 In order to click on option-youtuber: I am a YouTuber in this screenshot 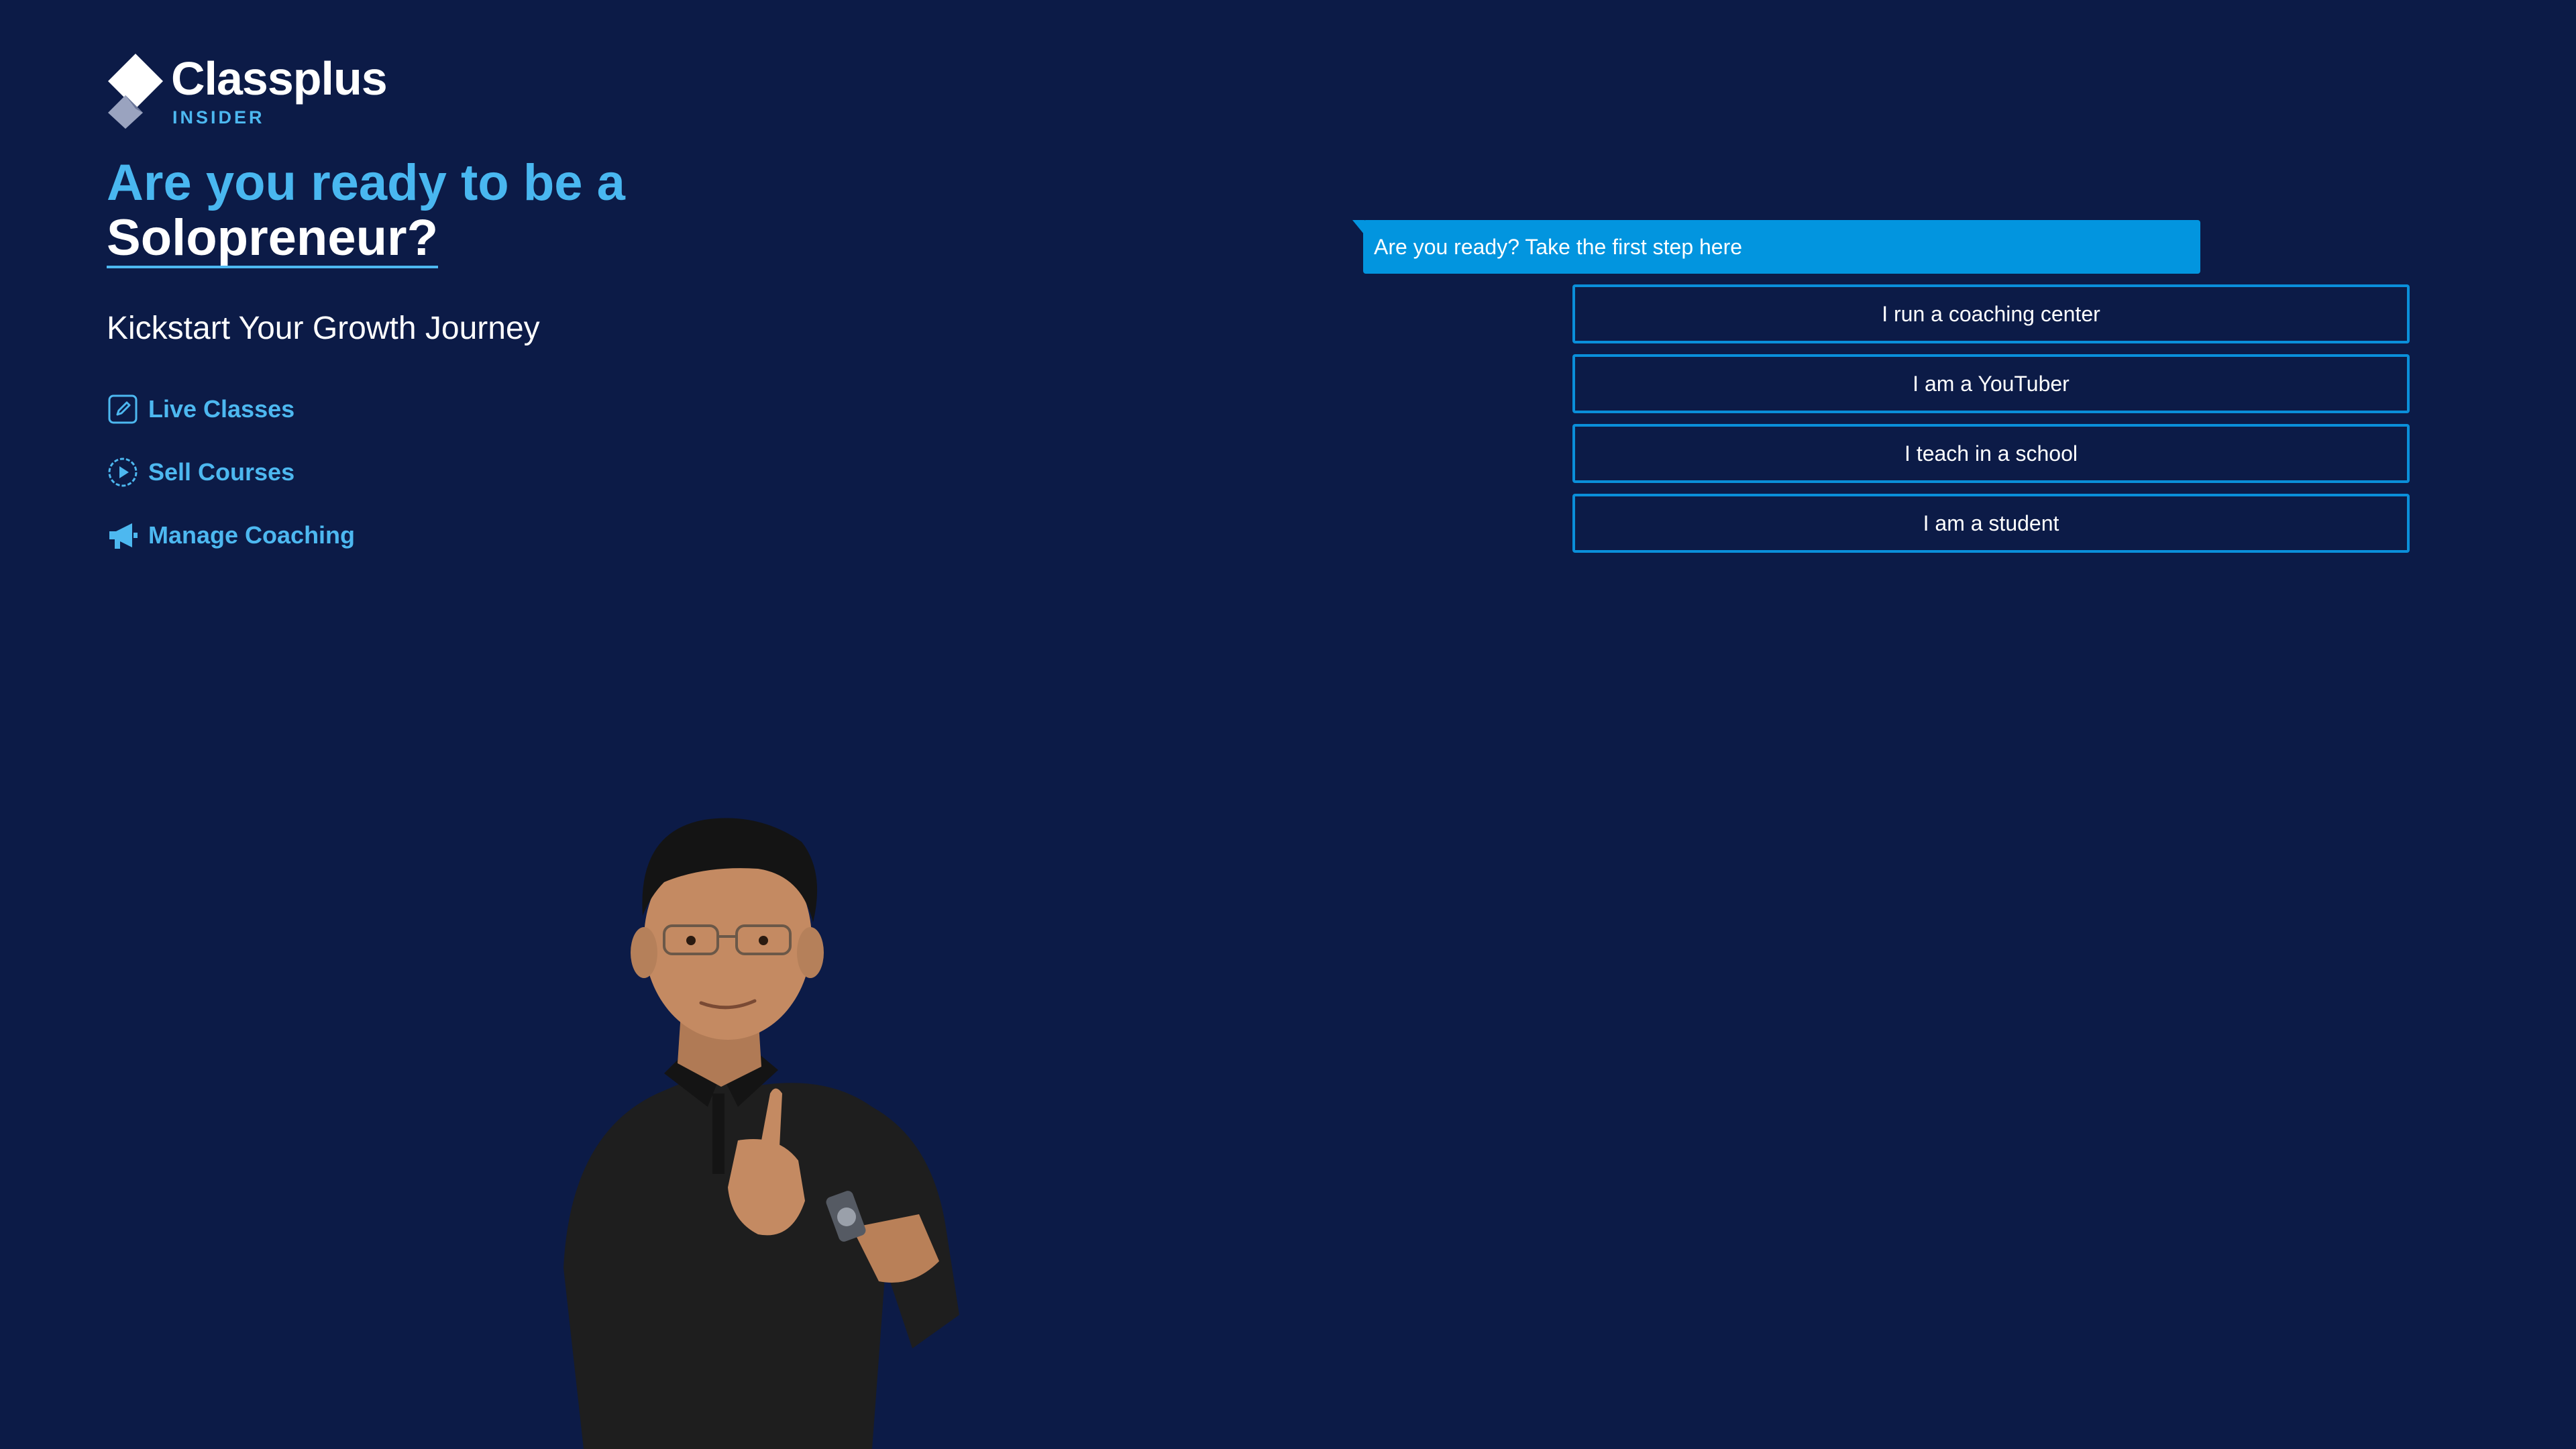, I will do `click(1991, 383)`.